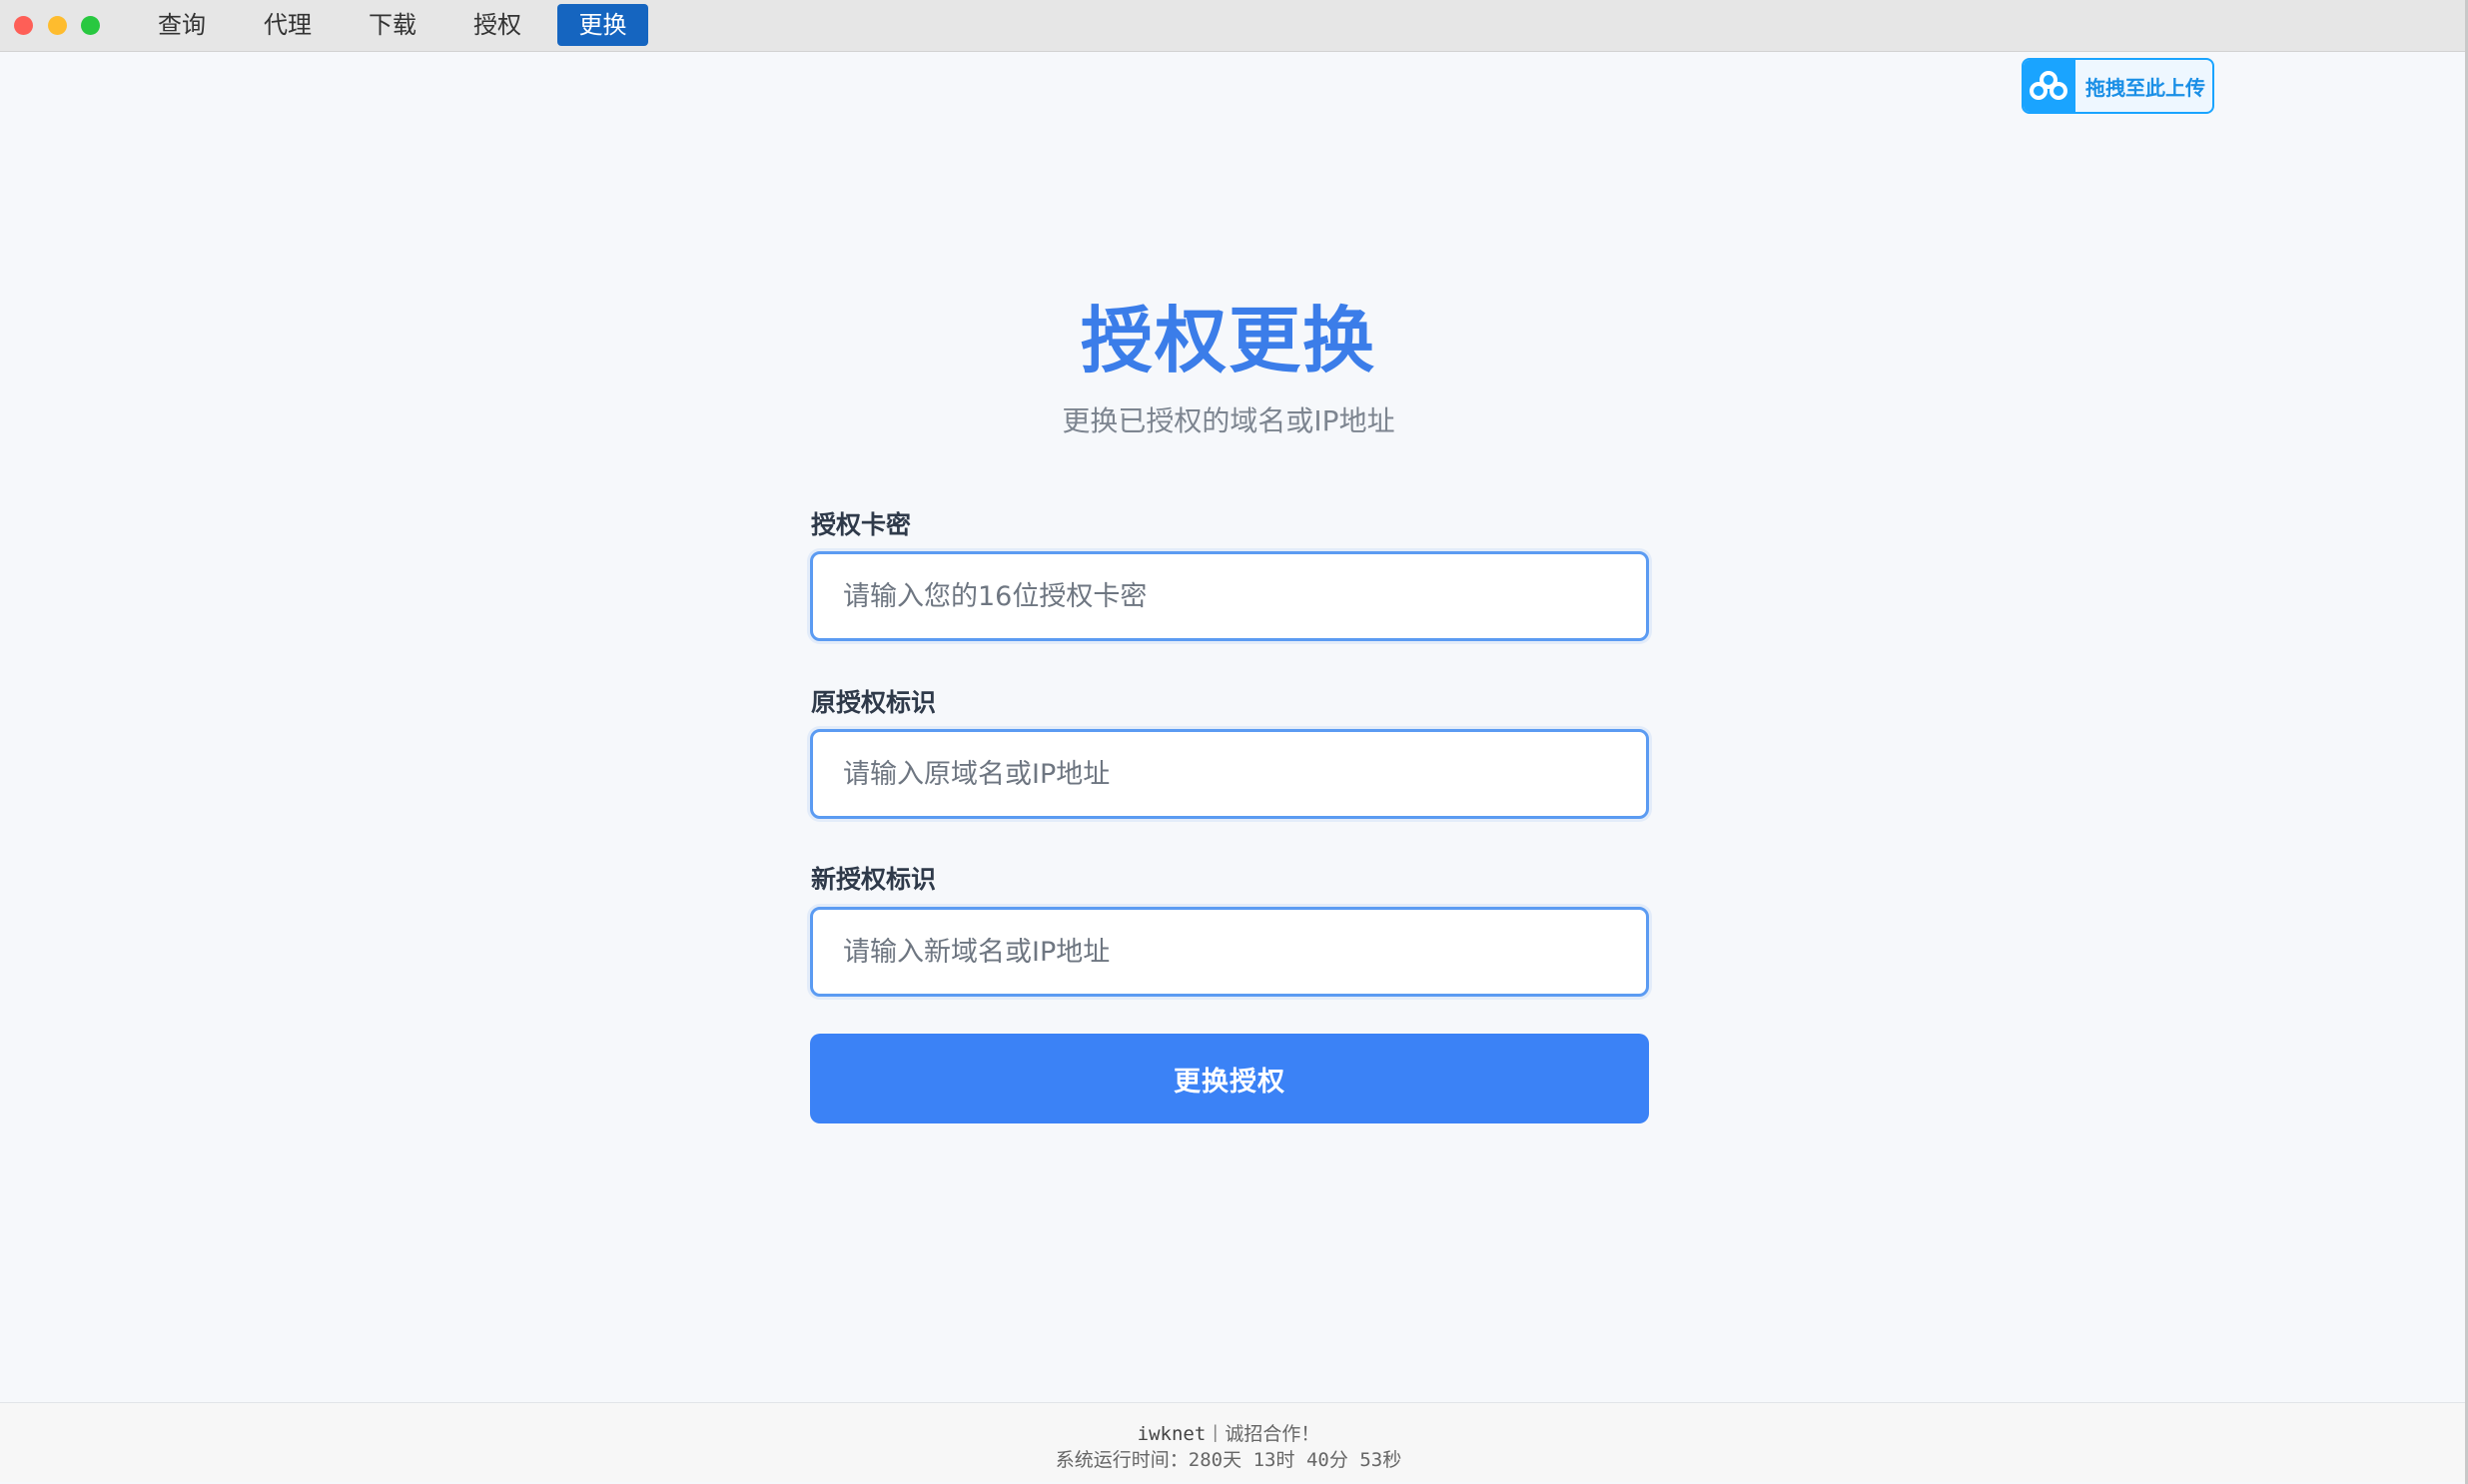 Image resolution: width=2468 pixels, height=1484 pixels. What do you see at coordinates (1234, 26) in the screenshot?
I see `window-titlebar: 查询 代理 下载 授权 更换` at bounding box center [1234, 26].